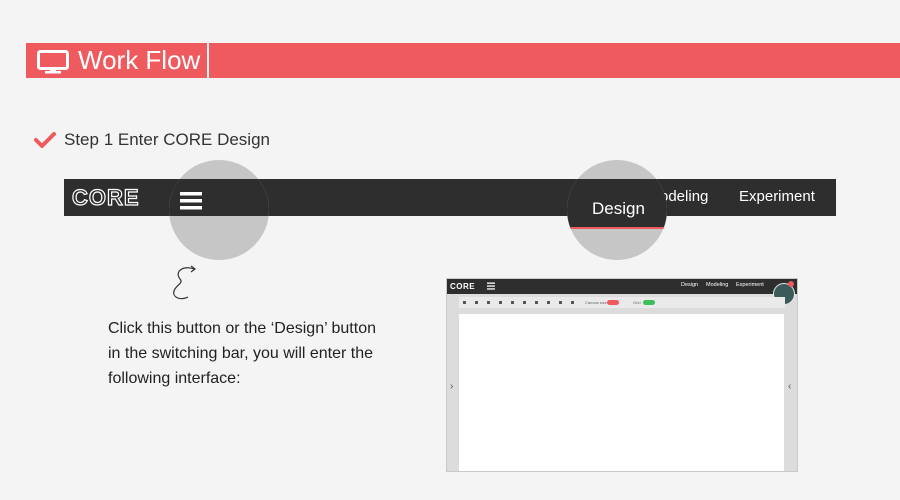  Describe the element at coordinates (622, 302) in the screenshot. I see `screenshot-toolbar: Canvas size Grid` at that location.